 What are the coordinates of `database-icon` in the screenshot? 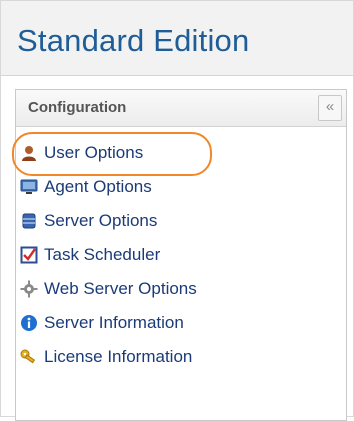 It's located at (29, 221).